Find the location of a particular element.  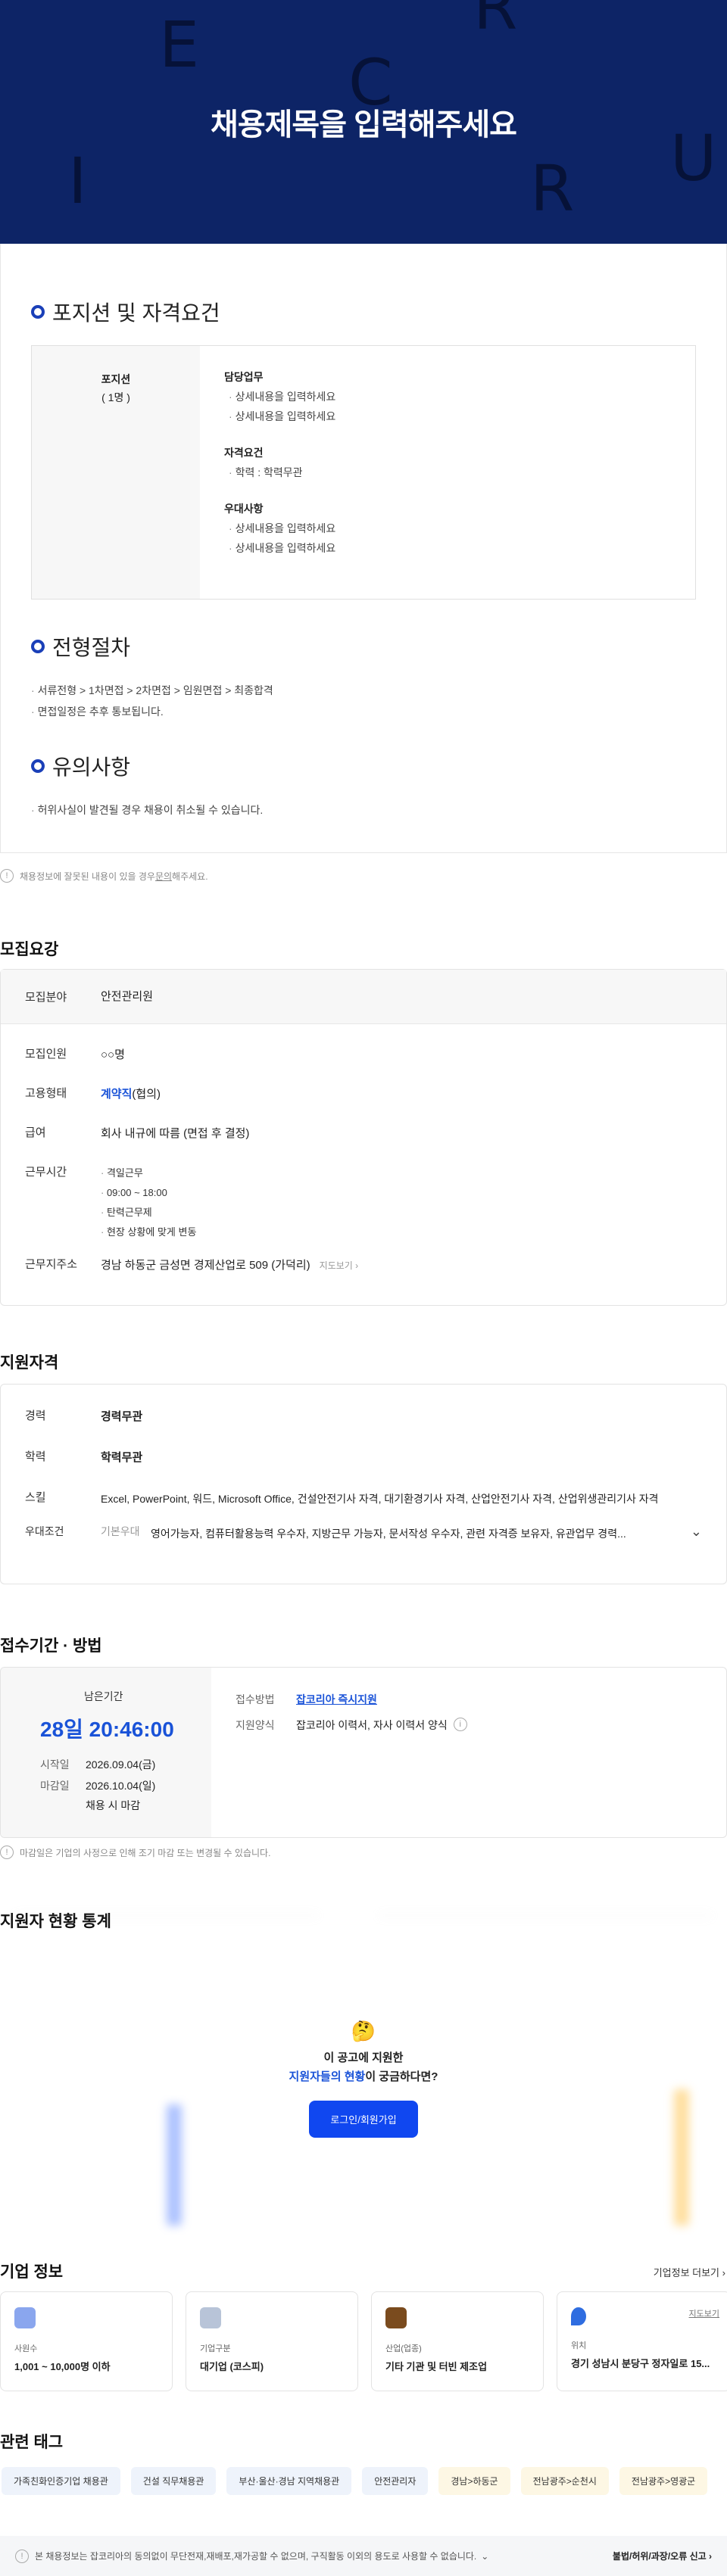

hours-item: 격일근무 is located at coordinates (401, 1173).